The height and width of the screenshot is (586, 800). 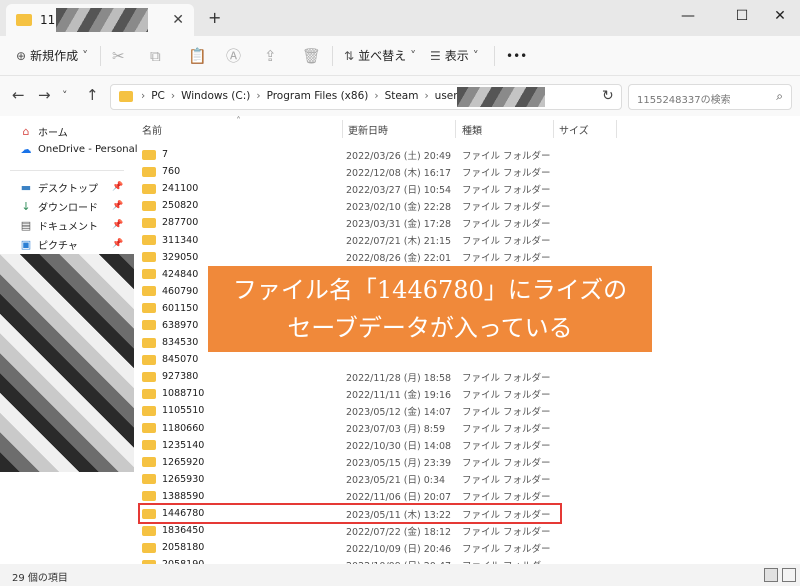 What do you see at coordinates (430, 309) in the screenshot?
I see `annotation-callout: ファイル名「1446780」にライズの セーブデータが入っている` at bounding box center [430, 309].